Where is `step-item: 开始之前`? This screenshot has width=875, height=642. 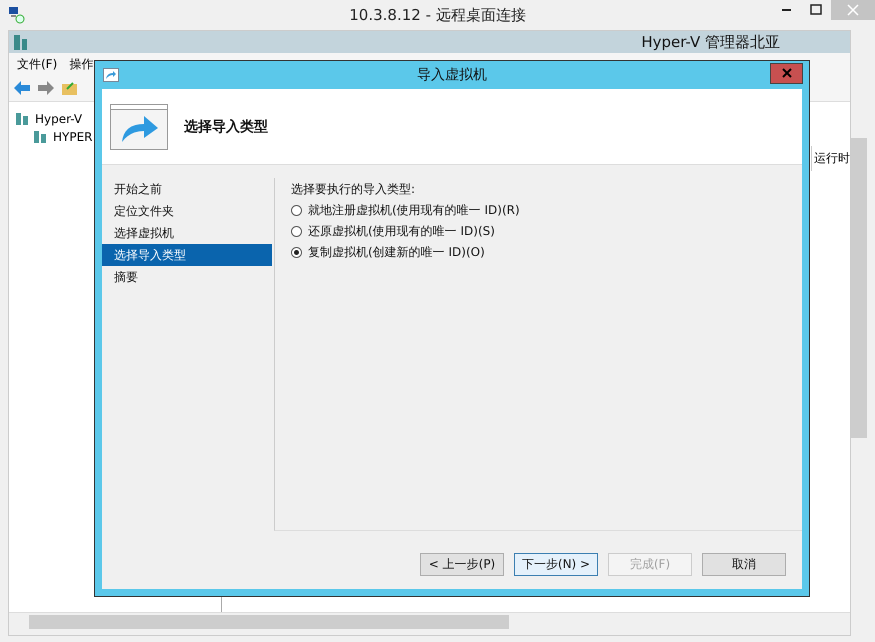
step-item: 开始之前 is located at coordinates (187, 189).